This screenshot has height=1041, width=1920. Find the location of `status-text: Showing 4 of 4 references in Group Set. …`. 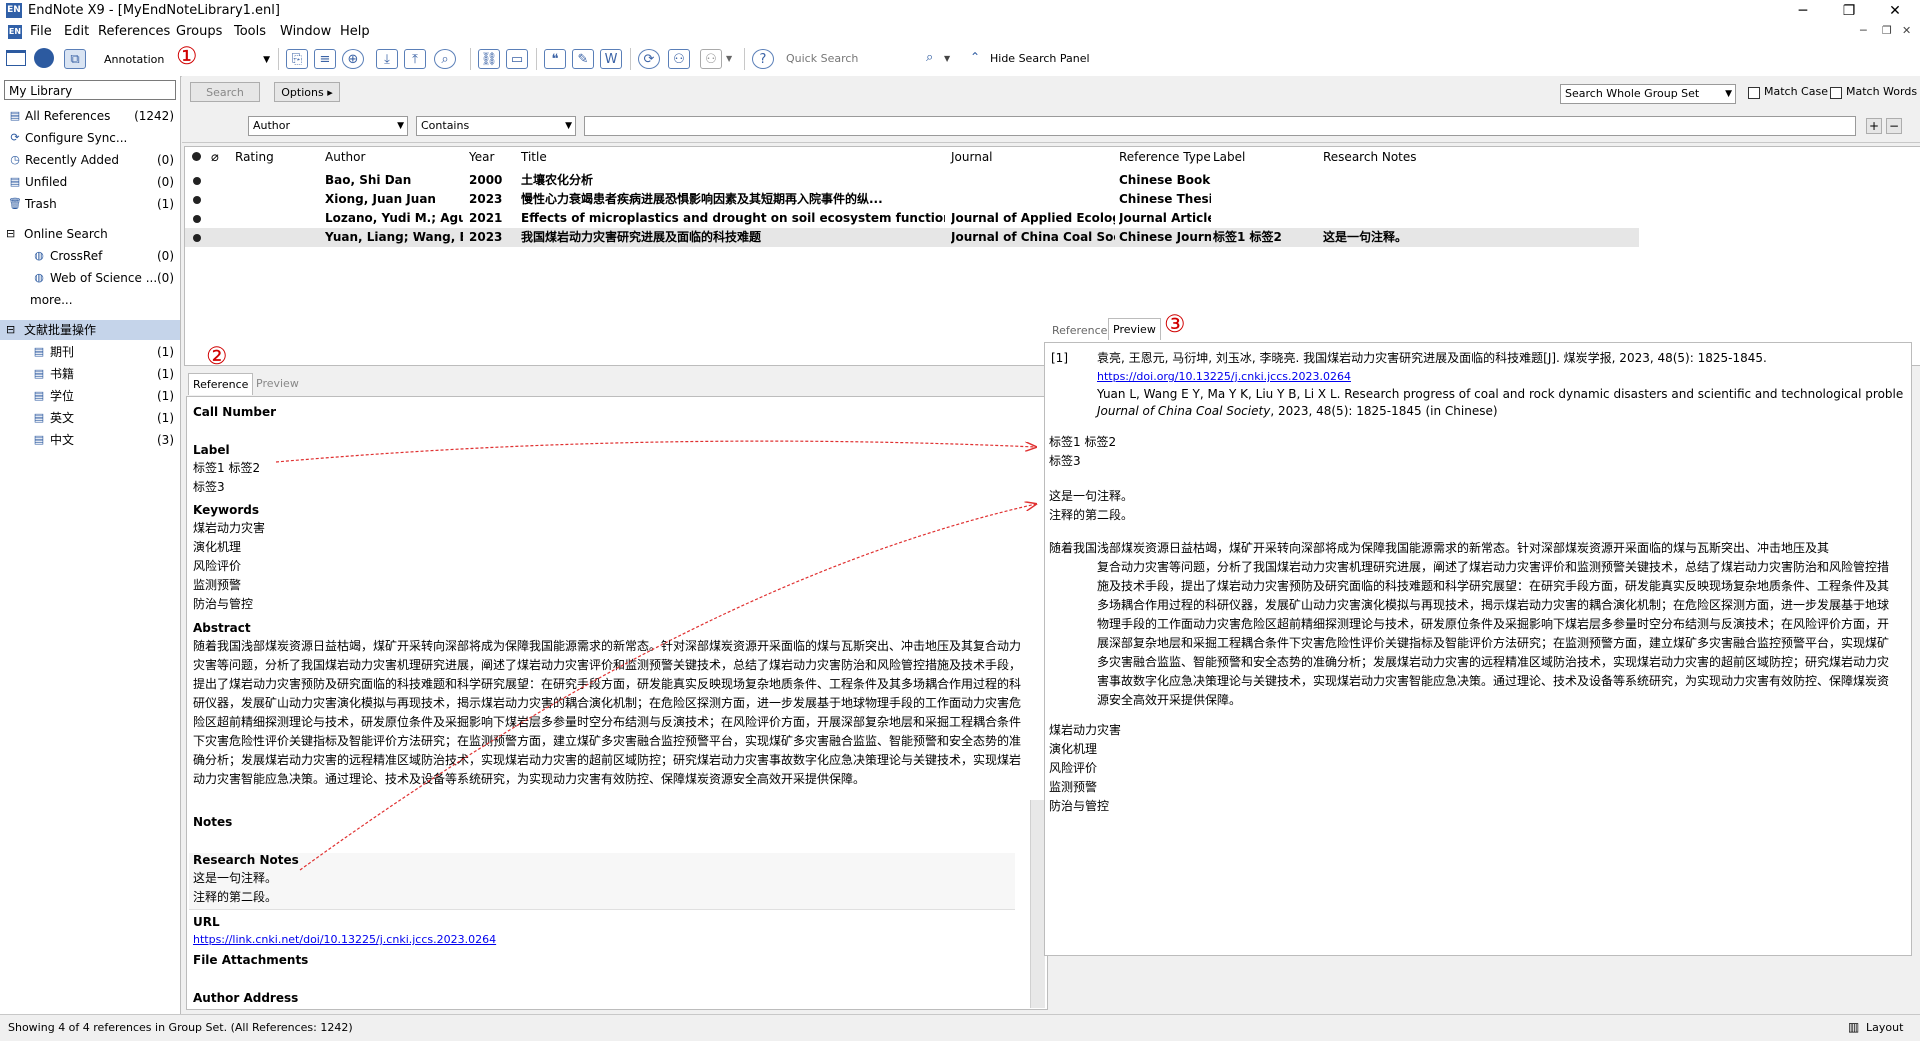

status-text: Showing 4 of 4 references in Group Set. … is located at coordinates (180, 1027).